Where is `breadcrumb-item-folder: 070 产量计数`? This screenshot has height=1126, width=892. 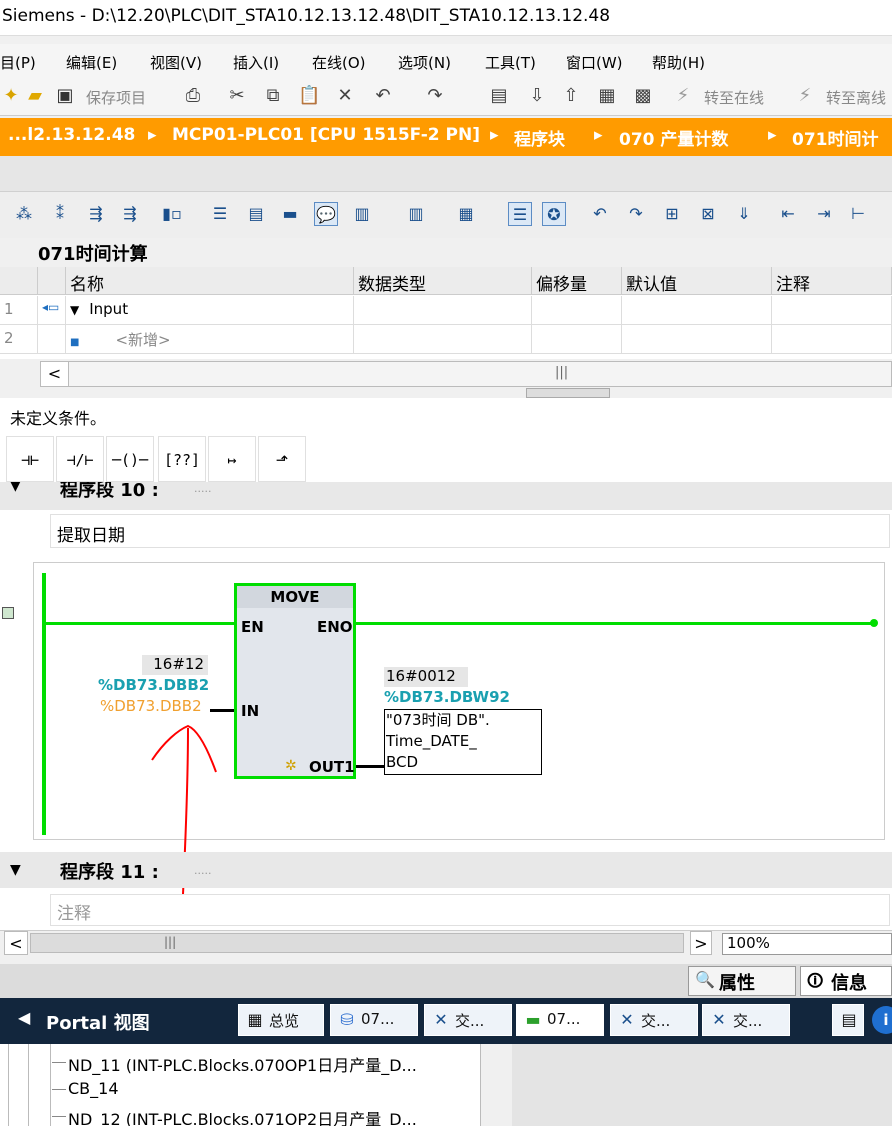
breadcrumb-item-folder: 070 产量计数 is located at coordinates (673, 137).